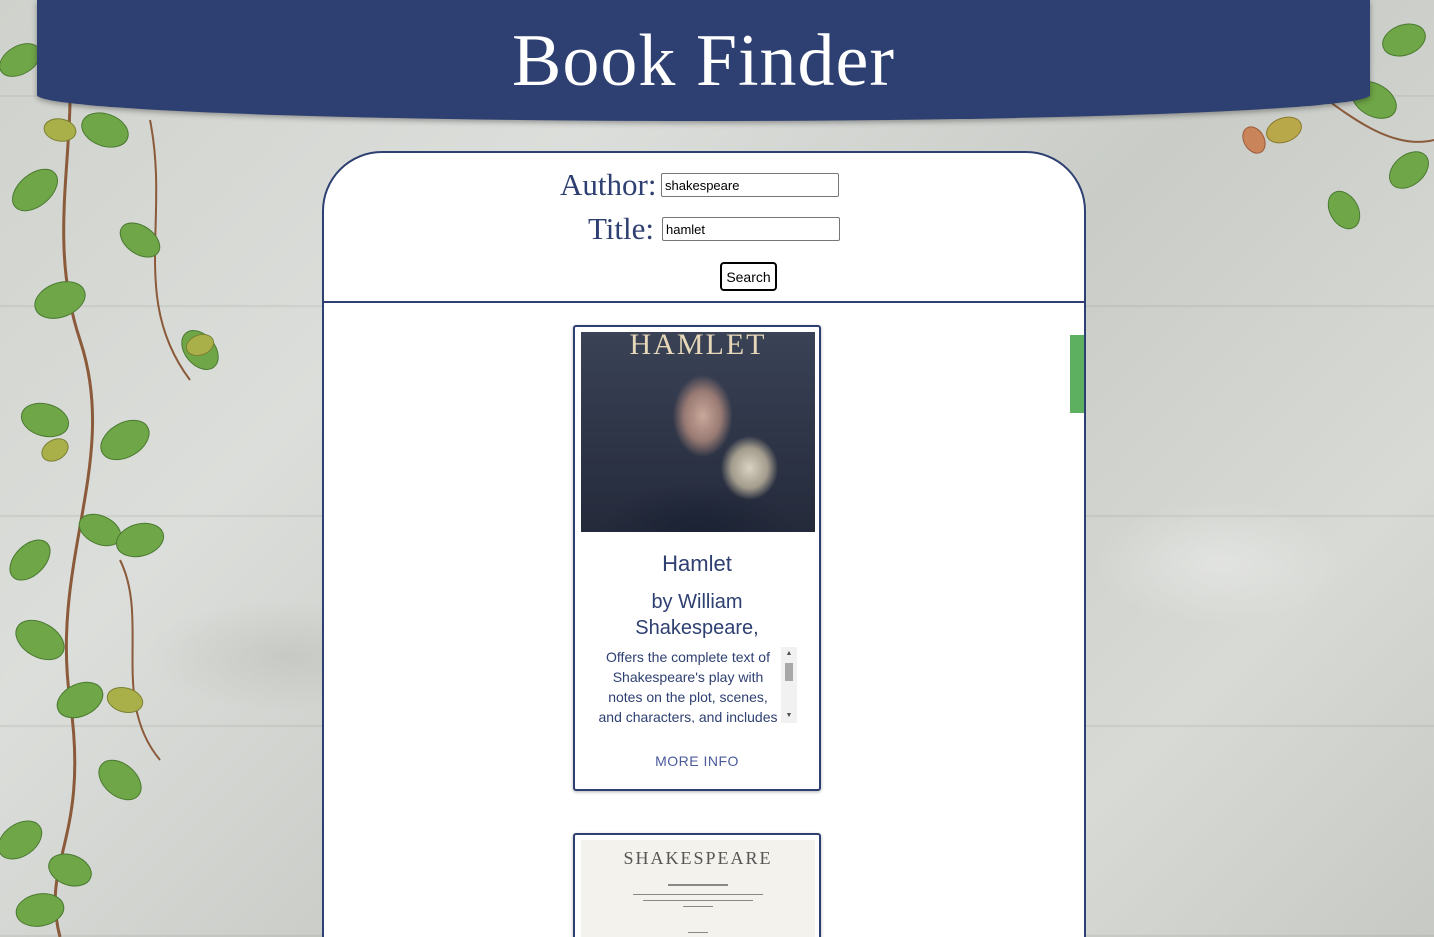 This screenshot has width=1434, height=937. I want to click on book-author: by William Shakespeare,, so click(697, 615).